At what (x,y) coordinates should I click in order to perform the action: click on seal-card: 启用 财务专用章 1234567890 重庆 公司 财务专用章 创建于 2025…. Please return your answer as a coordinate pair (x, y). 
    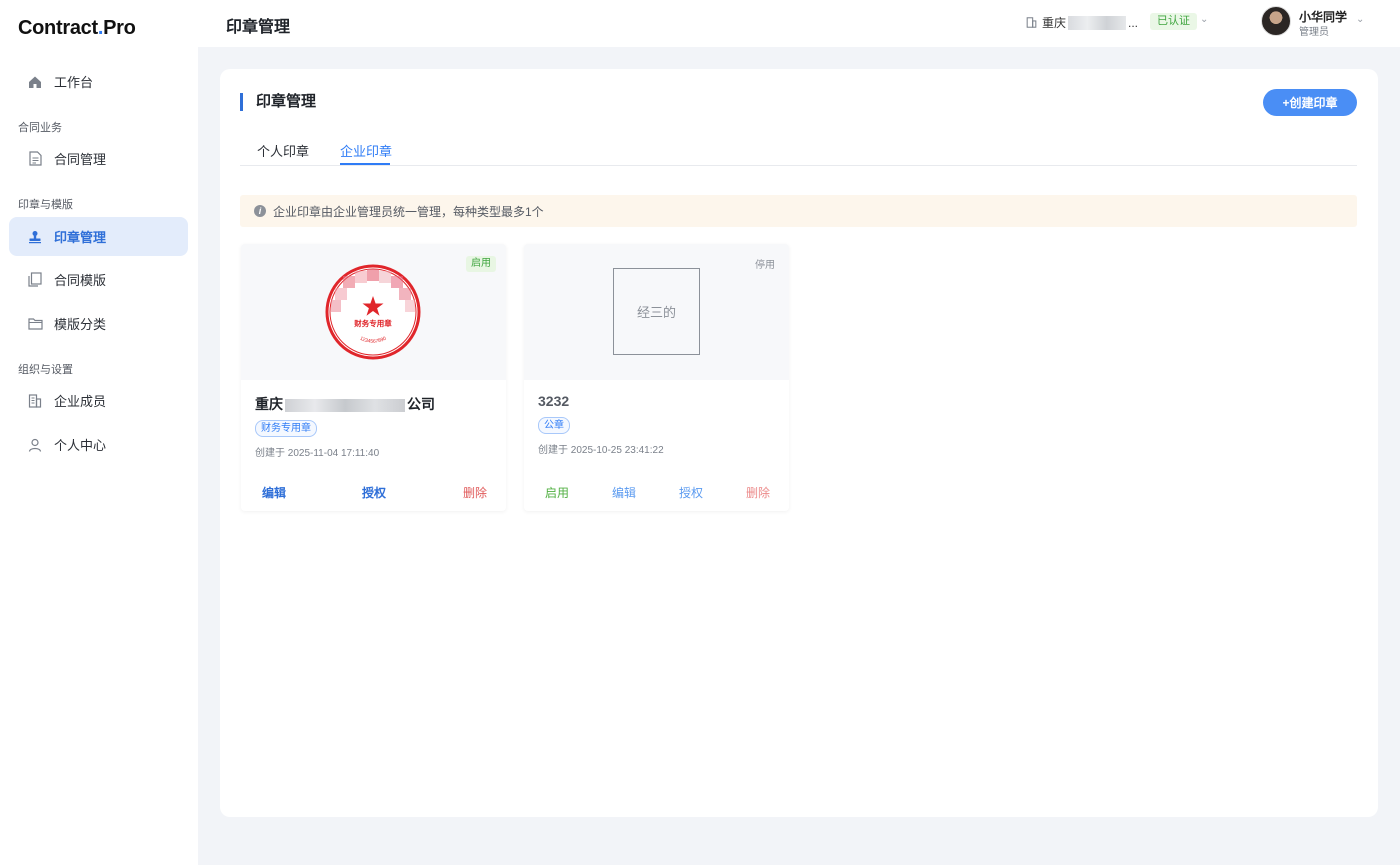
    Looking at the image, I should click on (373, 377).